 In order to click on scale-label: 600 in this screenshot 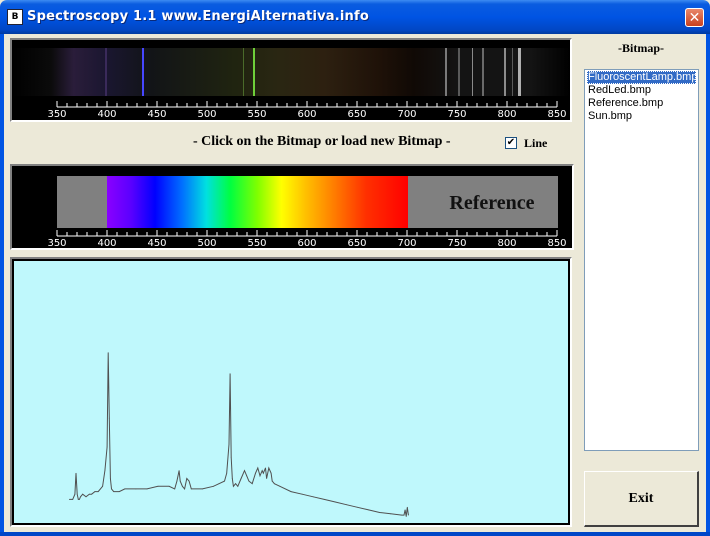, I will do `click(306, 243)`.